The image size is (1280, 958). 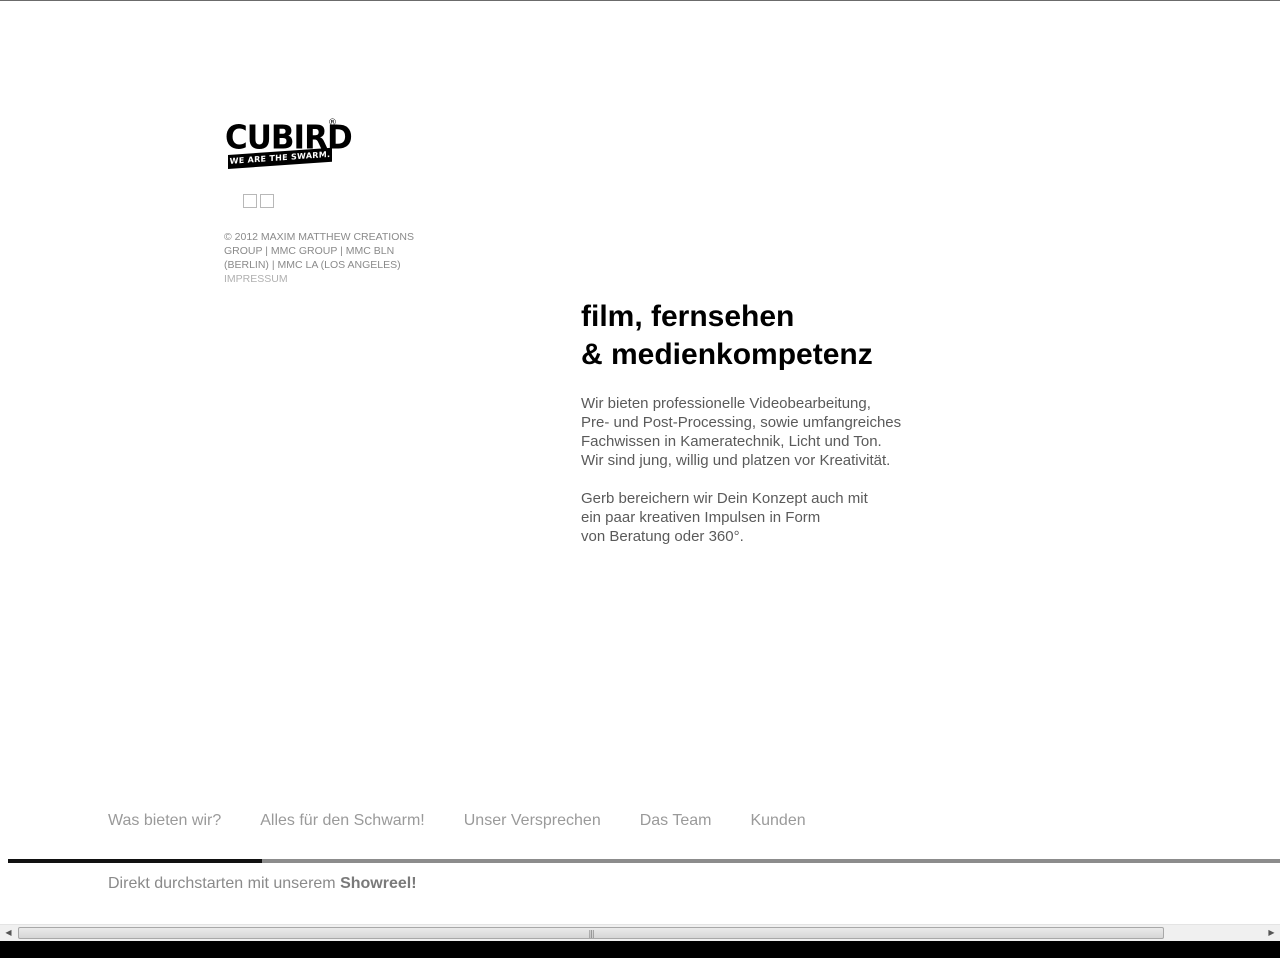 What do you see at coordinates (224, 883) in the screenshot?
I see `showreel-prefix: Direkt durchstarten mit unserem` at bounding box center [224, 883].